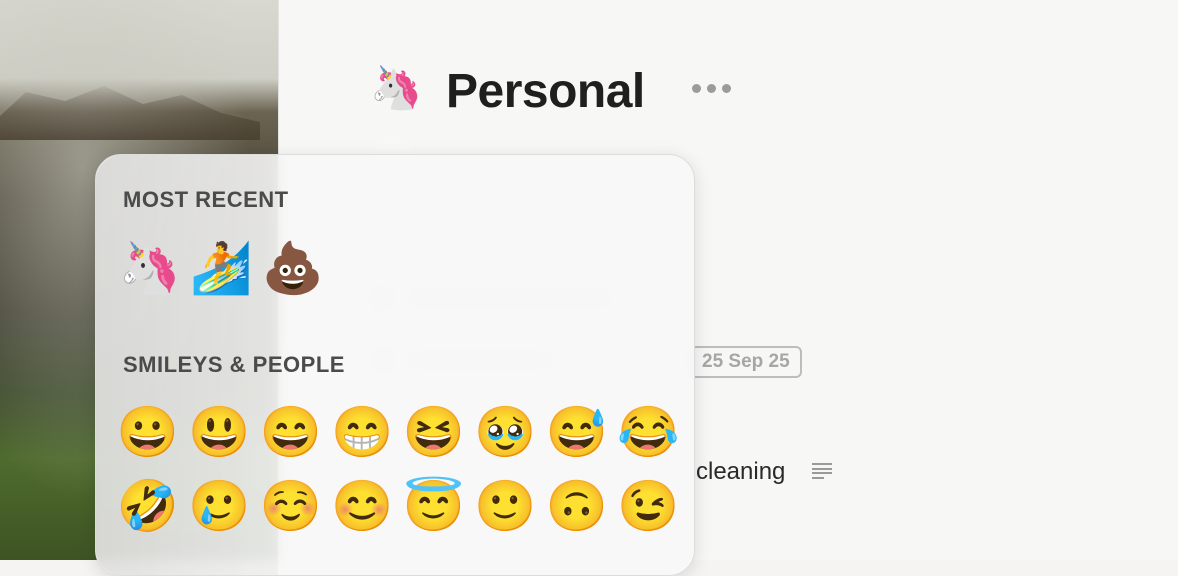  I want to click on emoji-smiling-face: ☺️, so click(291, 506).